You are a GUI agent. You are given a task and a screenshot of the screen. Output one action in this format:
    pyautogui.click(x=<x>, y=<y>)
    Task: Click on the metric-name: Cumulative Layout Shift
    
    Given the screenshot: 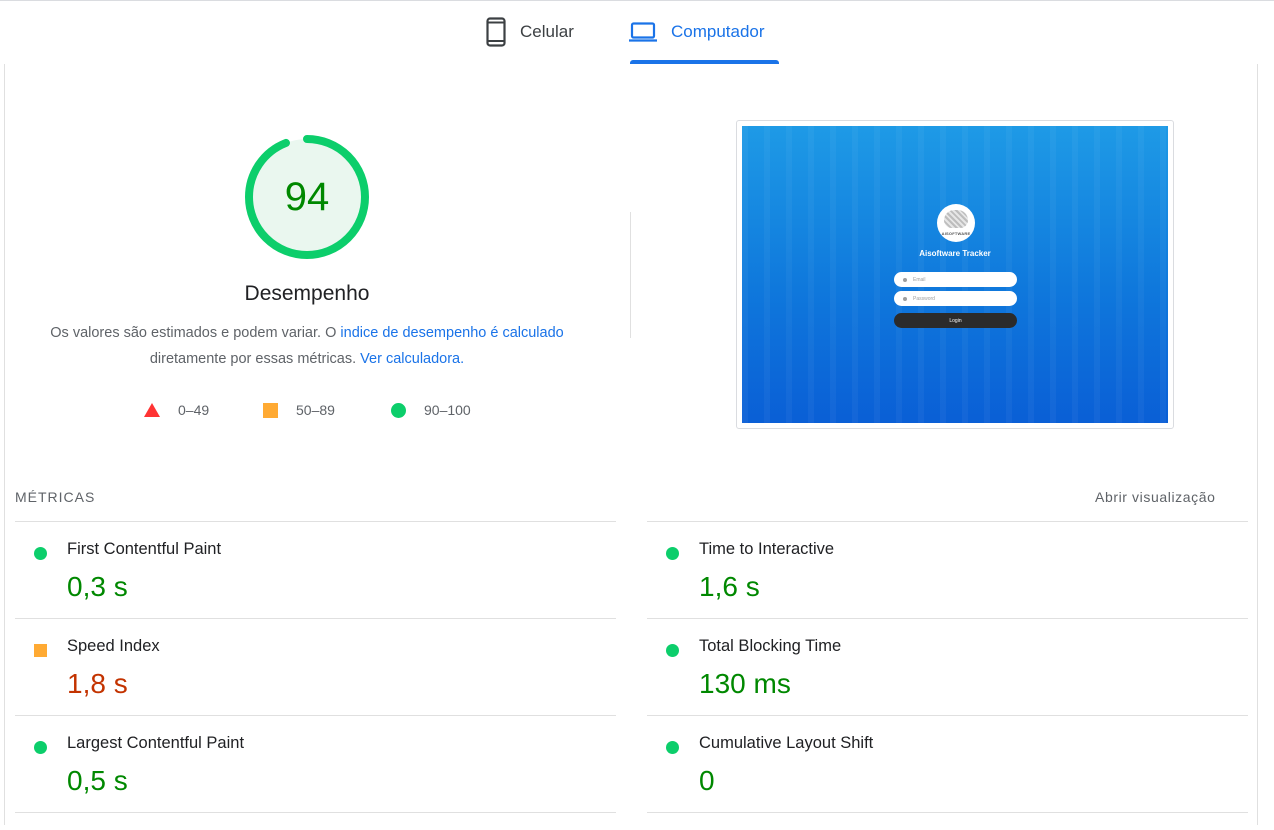 What is the action you would take?
    pyautogui.click(x=786, y=743)
    